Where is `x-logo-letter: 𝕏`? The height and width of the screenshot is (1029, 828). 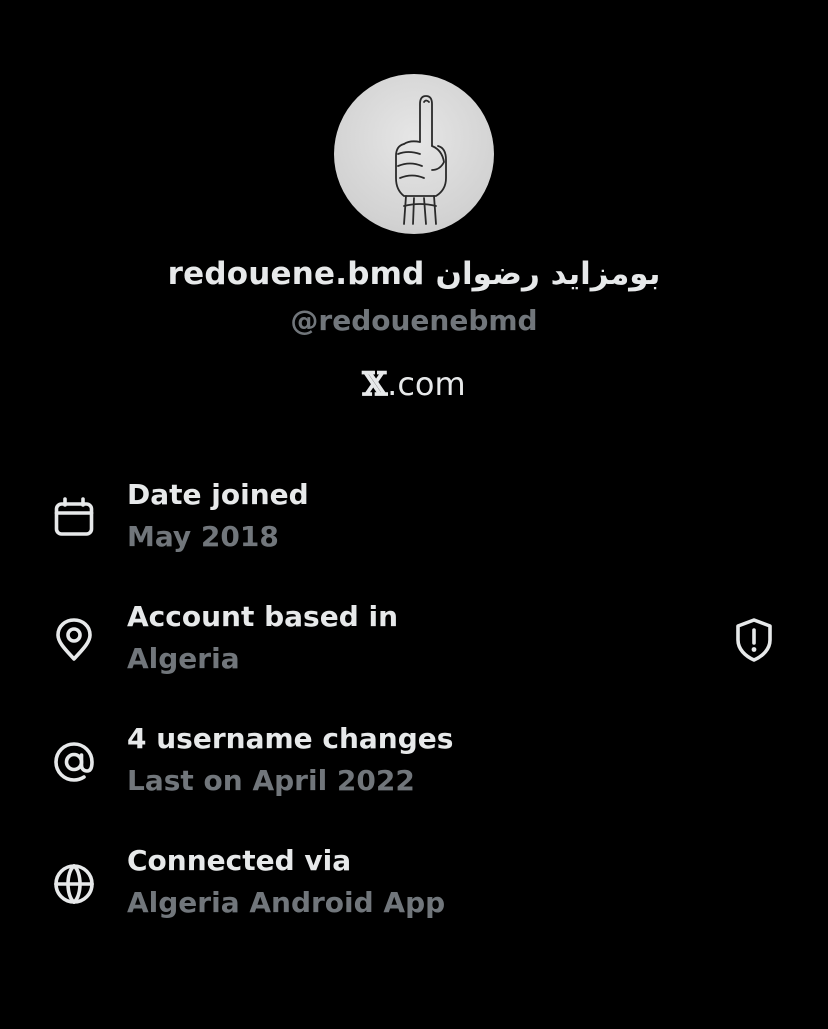
x-logo-letter: 𝕏 is located at coordinates (375, 384).